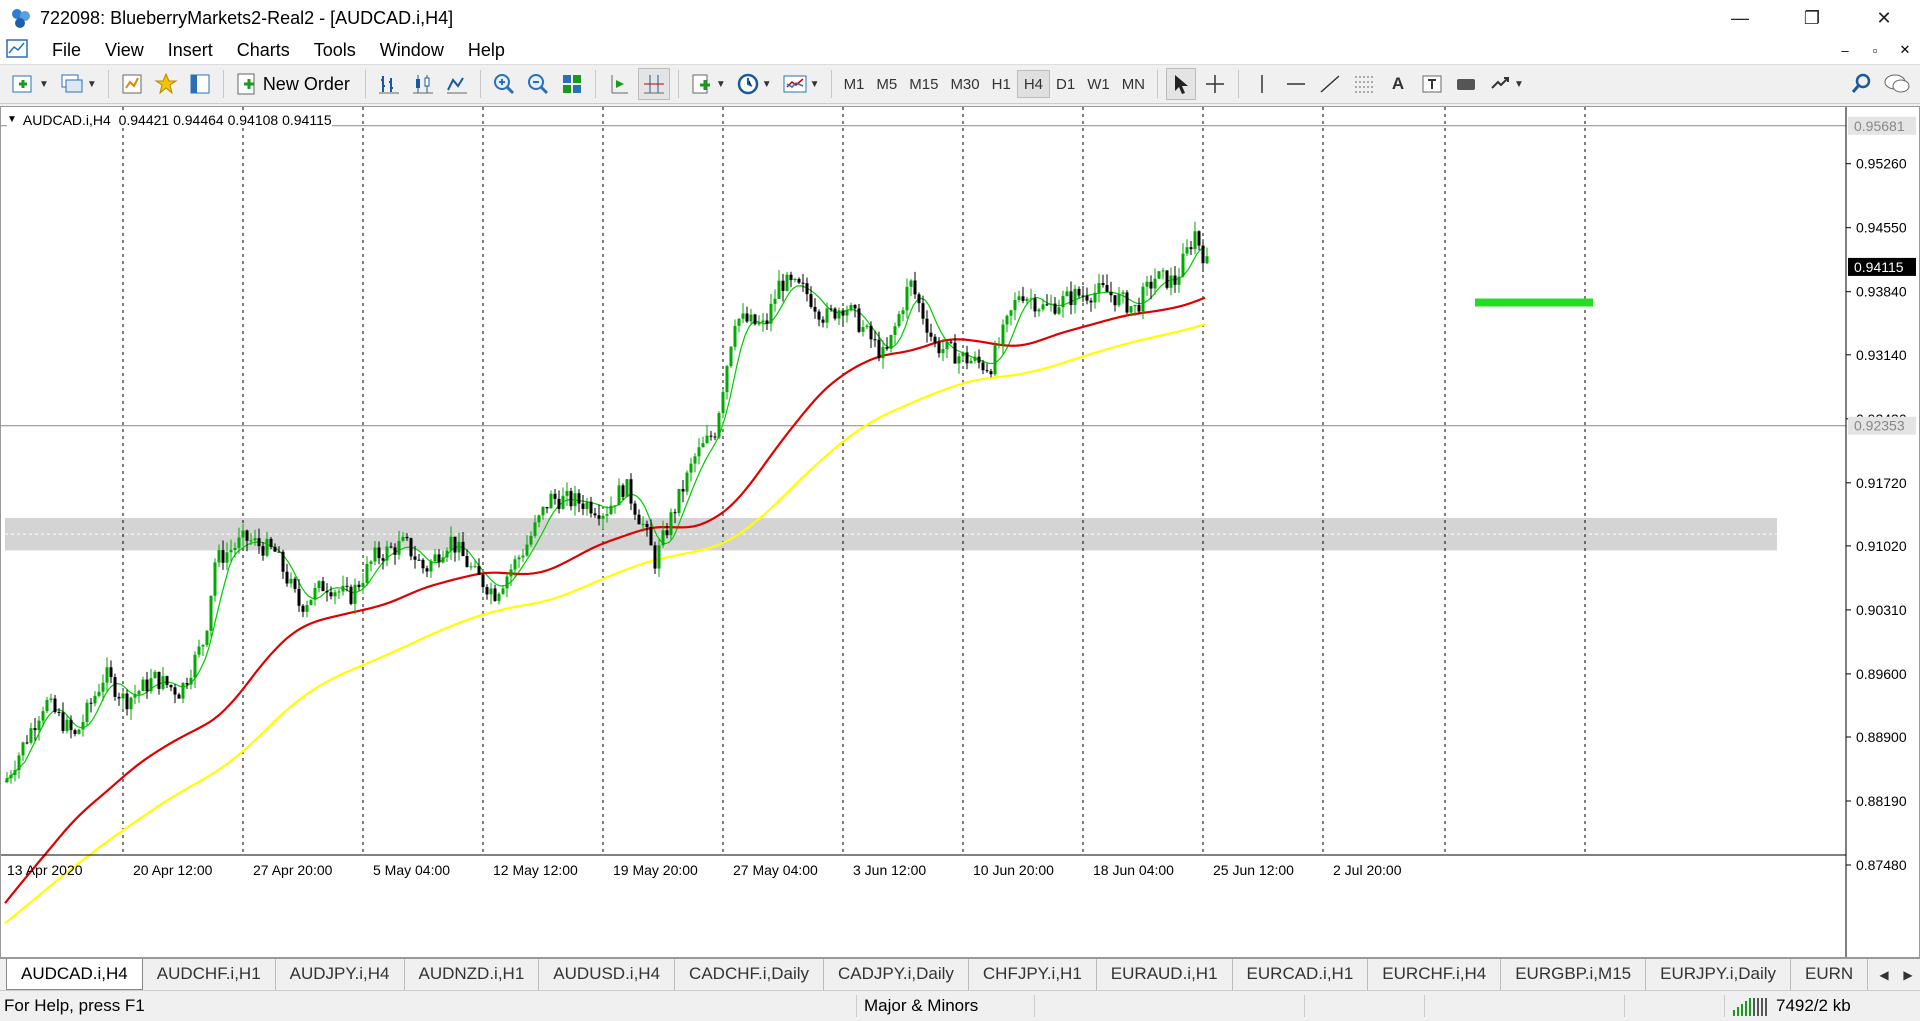 The height and width of the screenshot is (1021, 1920). I want to click on dropdown-arrow-icon: ▼, so click(720, 84).